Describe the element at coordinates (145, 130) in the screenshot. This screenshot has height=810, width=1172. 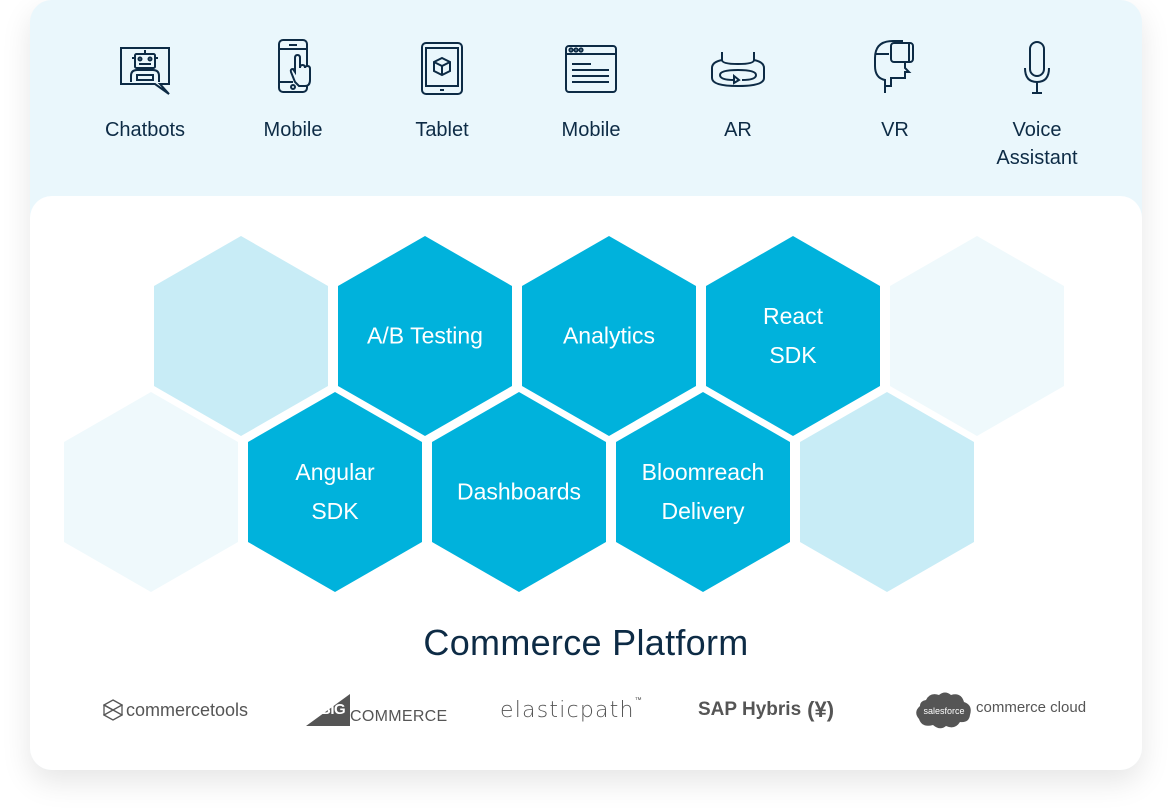
I see `channel-label: Chatbots` at that location.